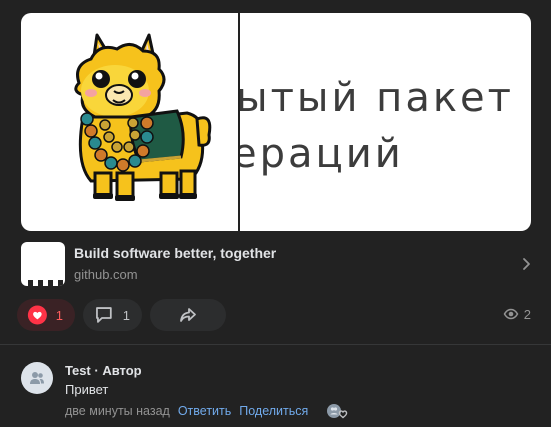  Describe the element at coordinates (117, 410) in the screenshot. I see `comment-time: две минуты назад` at that location.